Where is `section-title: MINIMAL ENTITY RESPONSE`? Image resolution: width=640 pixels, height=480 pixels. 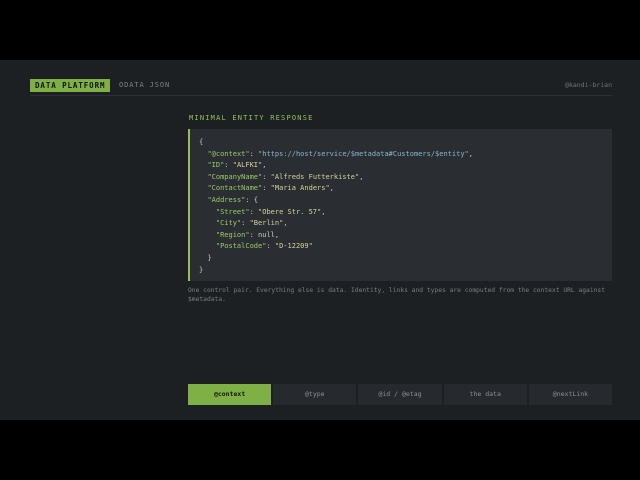 section-title: MINIMAL ENTITY RESPONSE is located at coordinates (251, 118).